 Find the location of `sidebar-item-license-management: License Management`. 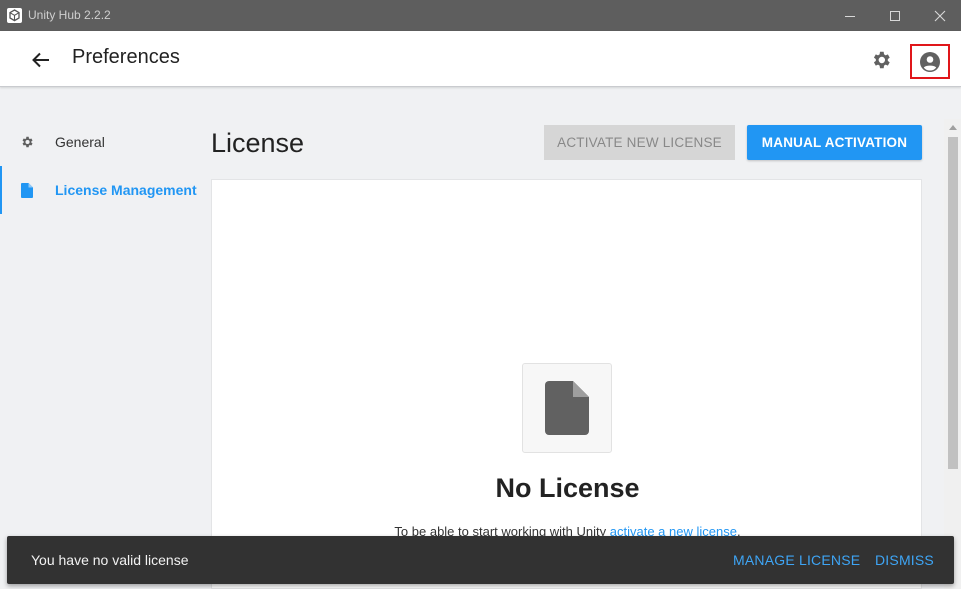

sidebar-item-license-management: License Management is located at coordinates (100, 190).